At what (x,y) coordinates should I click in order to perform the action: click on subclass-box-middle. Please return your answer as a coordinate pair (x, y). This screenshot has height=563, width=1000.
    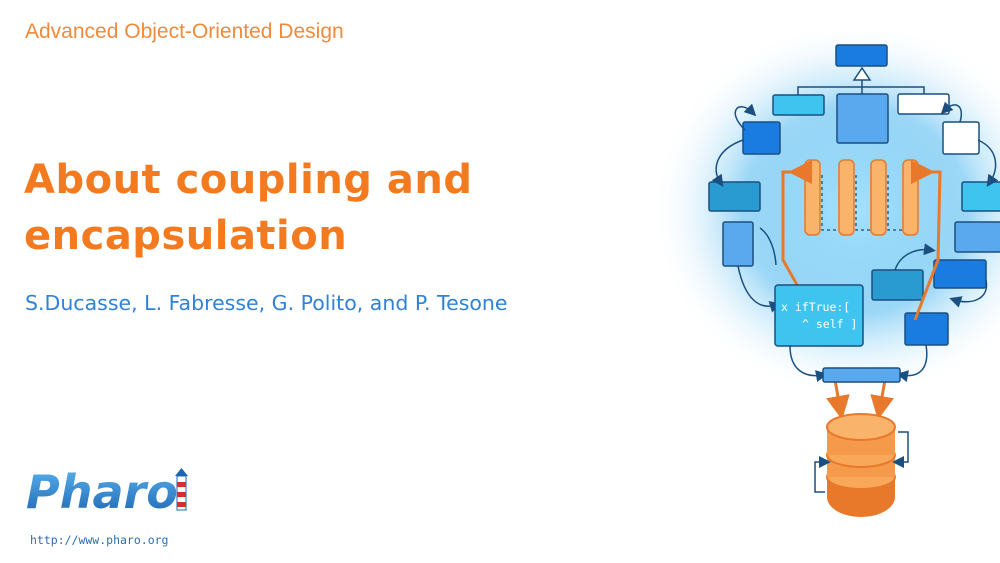
    Looking at the image, I should click on (862, 118).